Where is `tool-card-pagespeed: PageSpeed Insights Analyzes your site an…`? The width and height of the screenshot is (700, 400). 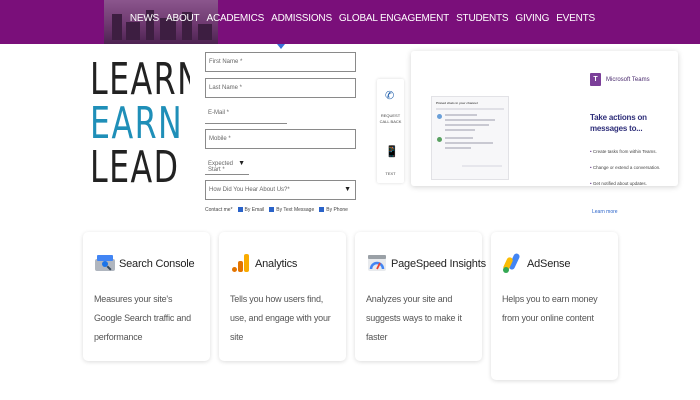
tool-card-pagespeed: PageSpeed Insights Analyzes your site an… is located at coordinates (420, 296).